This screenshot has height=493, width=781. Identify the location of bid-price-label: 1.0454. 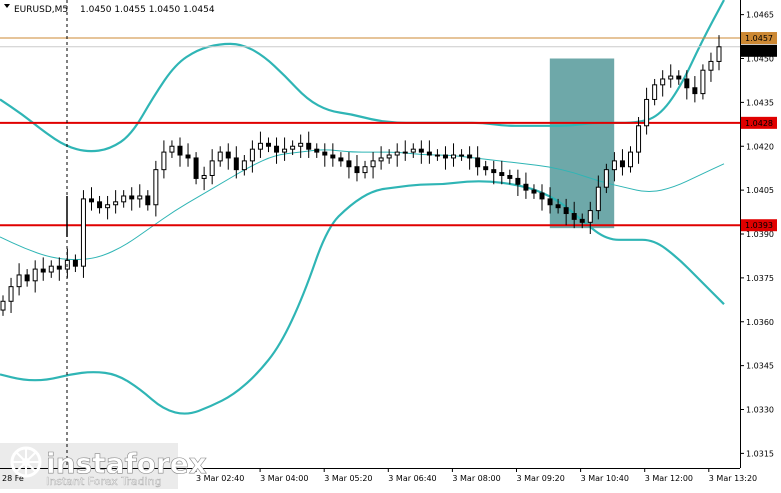
(759, 51).